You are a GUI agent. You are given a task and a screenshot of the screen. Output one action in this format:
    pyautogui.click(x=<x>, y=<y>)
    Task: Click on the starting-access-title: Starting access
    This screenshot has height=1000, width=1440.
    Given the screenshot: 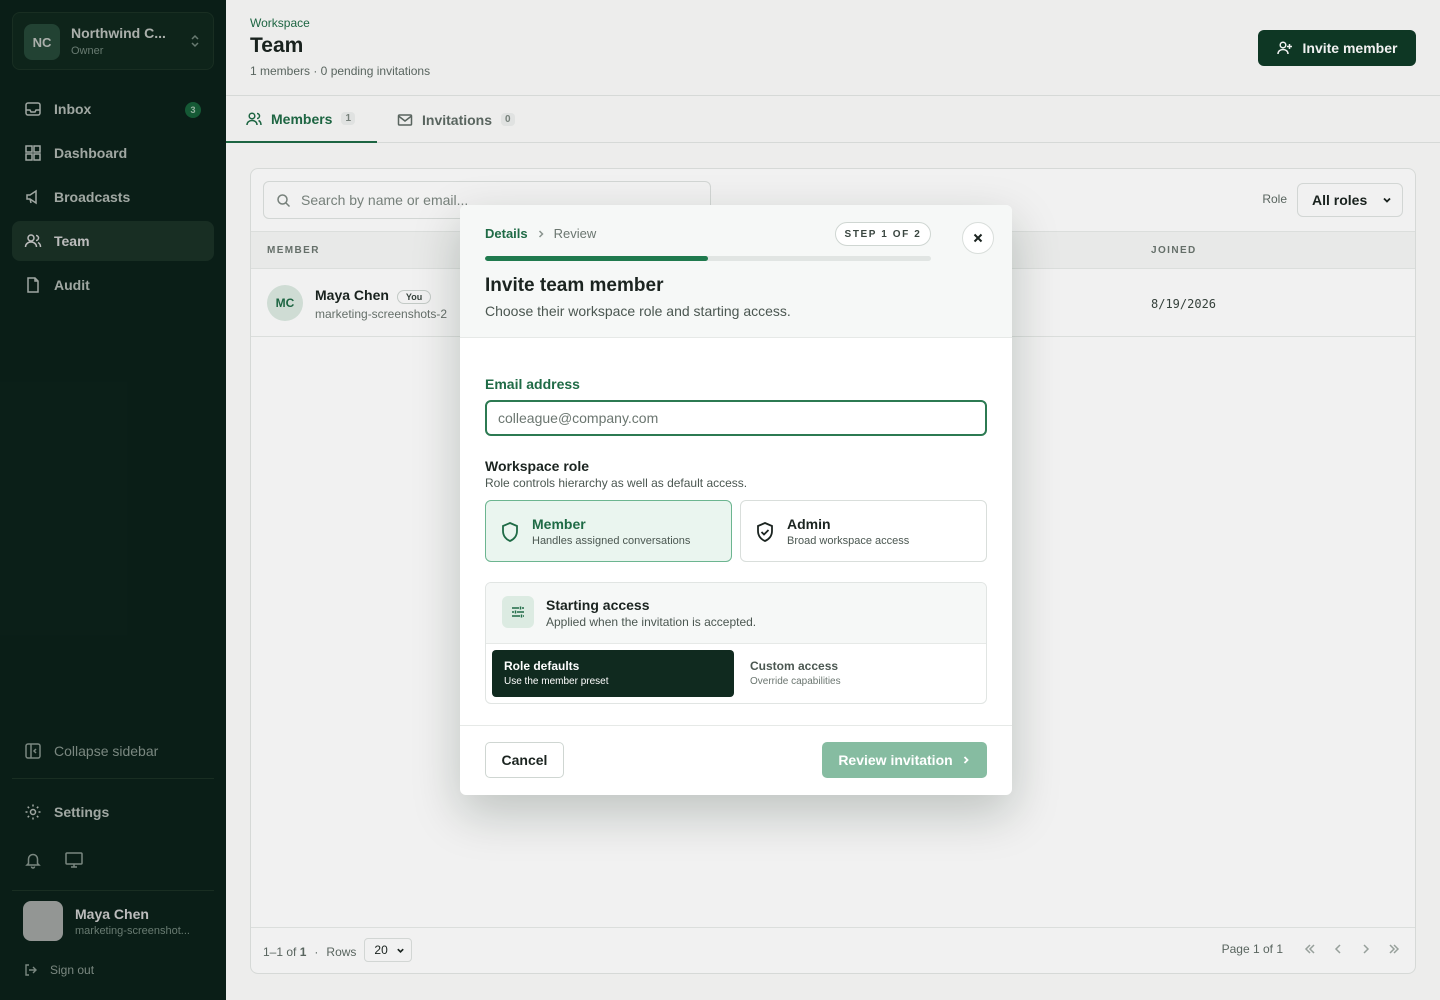 What is the action you would take?
    pyautogui.click(x=598, y=605)
    